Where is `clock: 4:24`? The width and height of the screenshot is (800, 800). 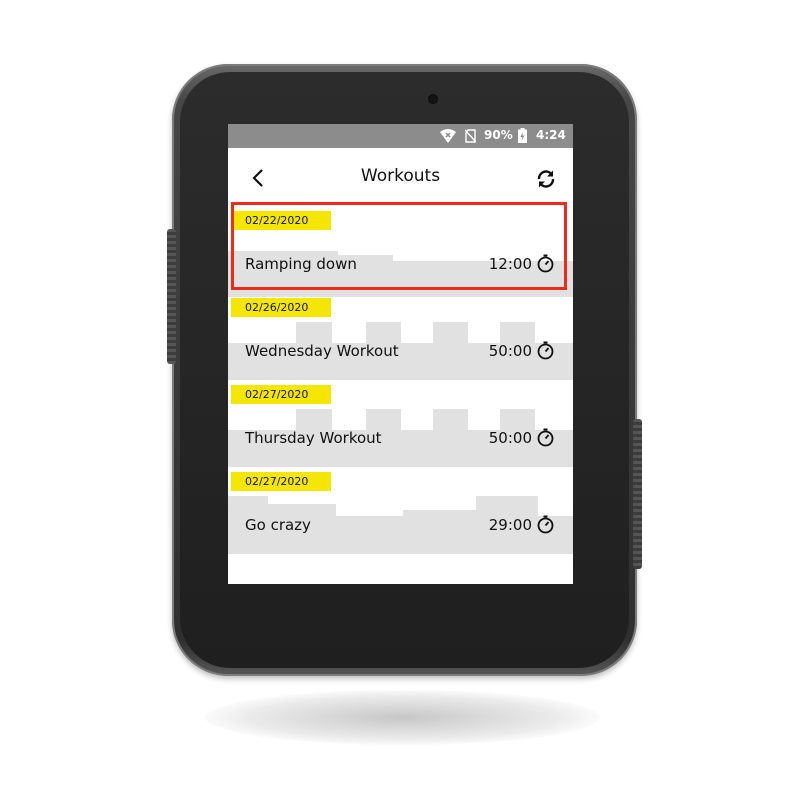 clock: 4:24 is located at coordinates (551, 135).